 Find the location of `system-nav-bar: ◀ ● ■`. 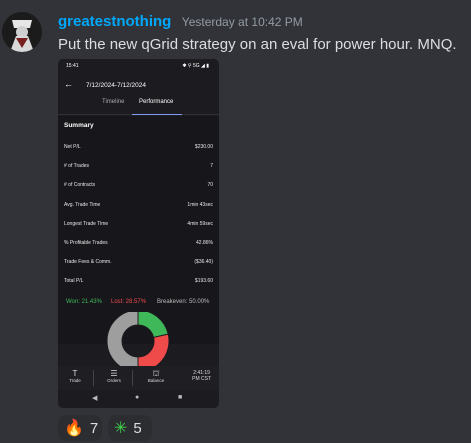

system-nav-bar: ◀ ● ■ is located at coordinates (138, 399).